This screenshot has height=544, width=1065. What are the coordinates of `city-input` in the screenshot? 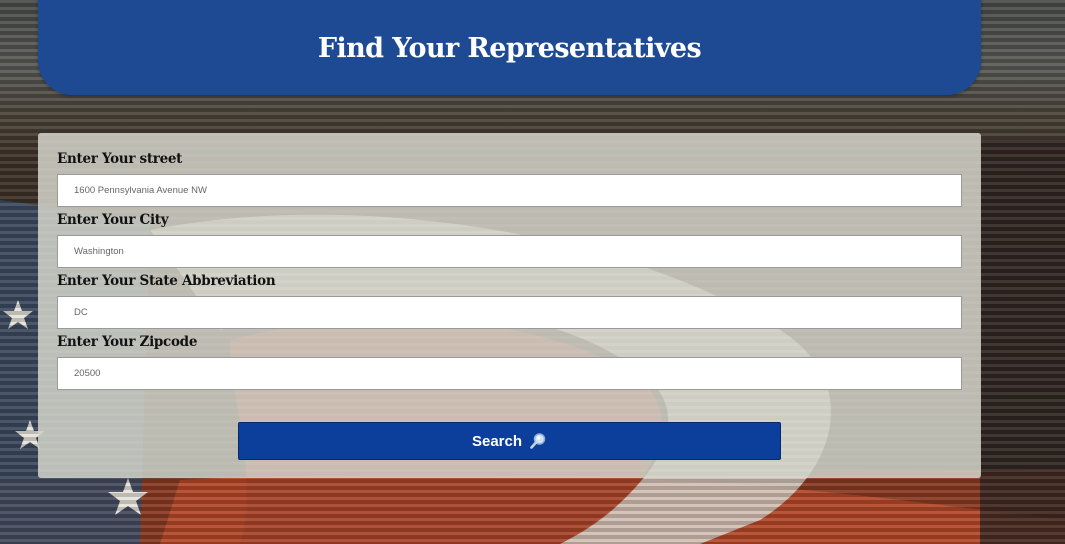 It's located at (509, 251).